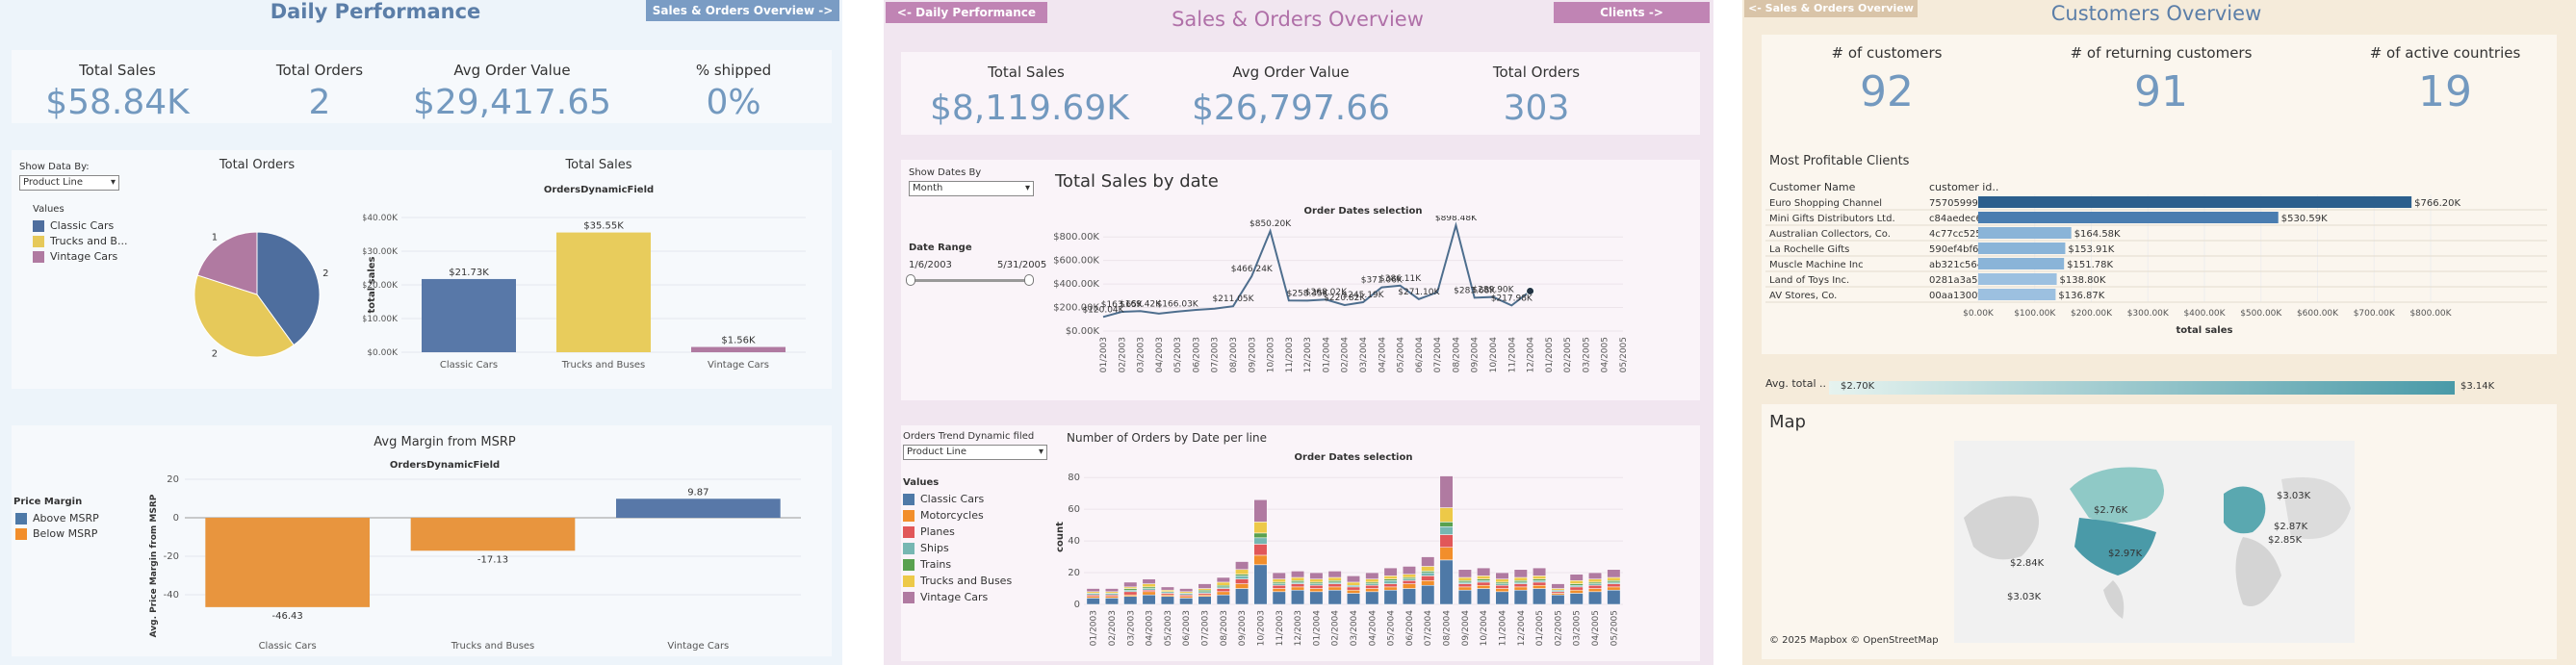 The width and height of the screenshot is (2576, 665). What do you see at coordinates (972, 188) in the screenshot?
I see `show-dates-dropdown: Month` at bounding box center [972, 188].